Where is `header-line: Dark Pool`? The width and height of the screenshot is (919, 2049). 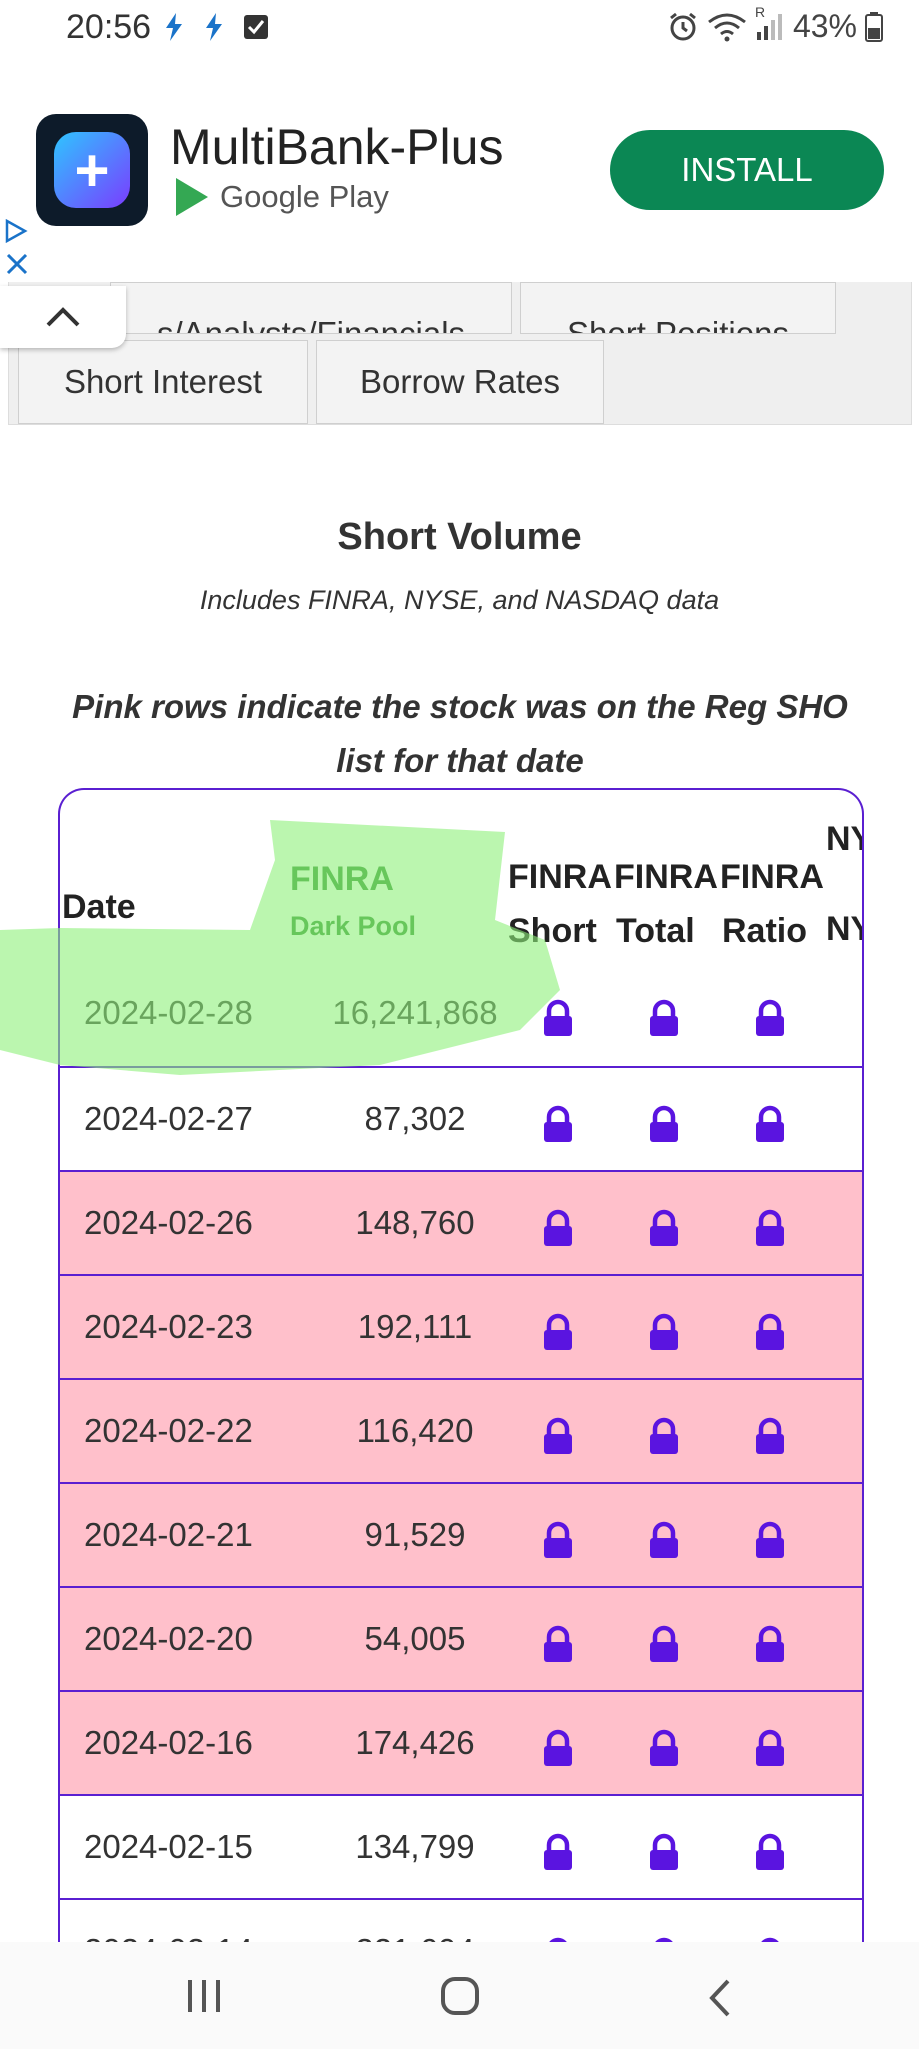
header-line: Dark Pool is located at coordinates (353, 926).